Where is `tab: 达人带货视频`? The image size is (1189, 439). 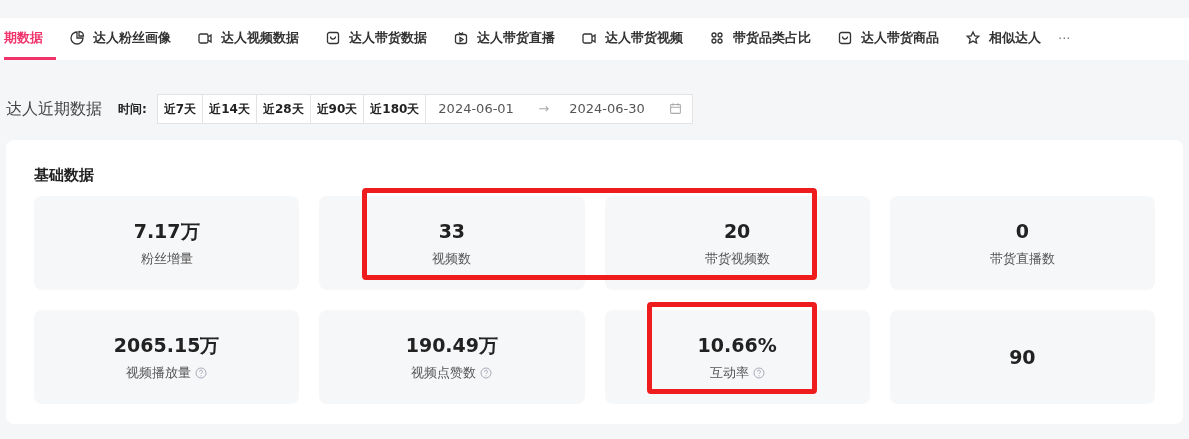 tab: 达人带货视频 is located at coordinates (632, 39).